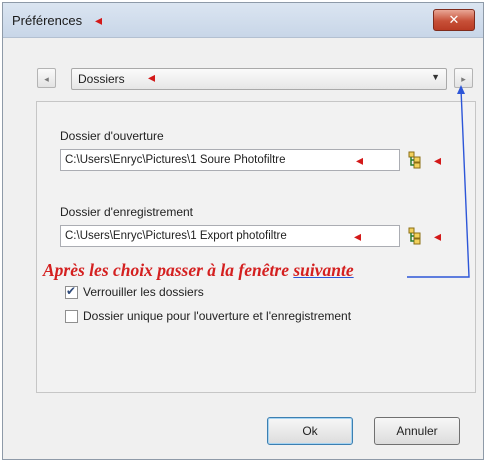 The height and width of the screenshot is (464, 488). What do you see at coordinates (143, 292) in the screenshot?
I see `lock-folders-label: Verrouiller les dossiers` at bounding box center [143, 292].